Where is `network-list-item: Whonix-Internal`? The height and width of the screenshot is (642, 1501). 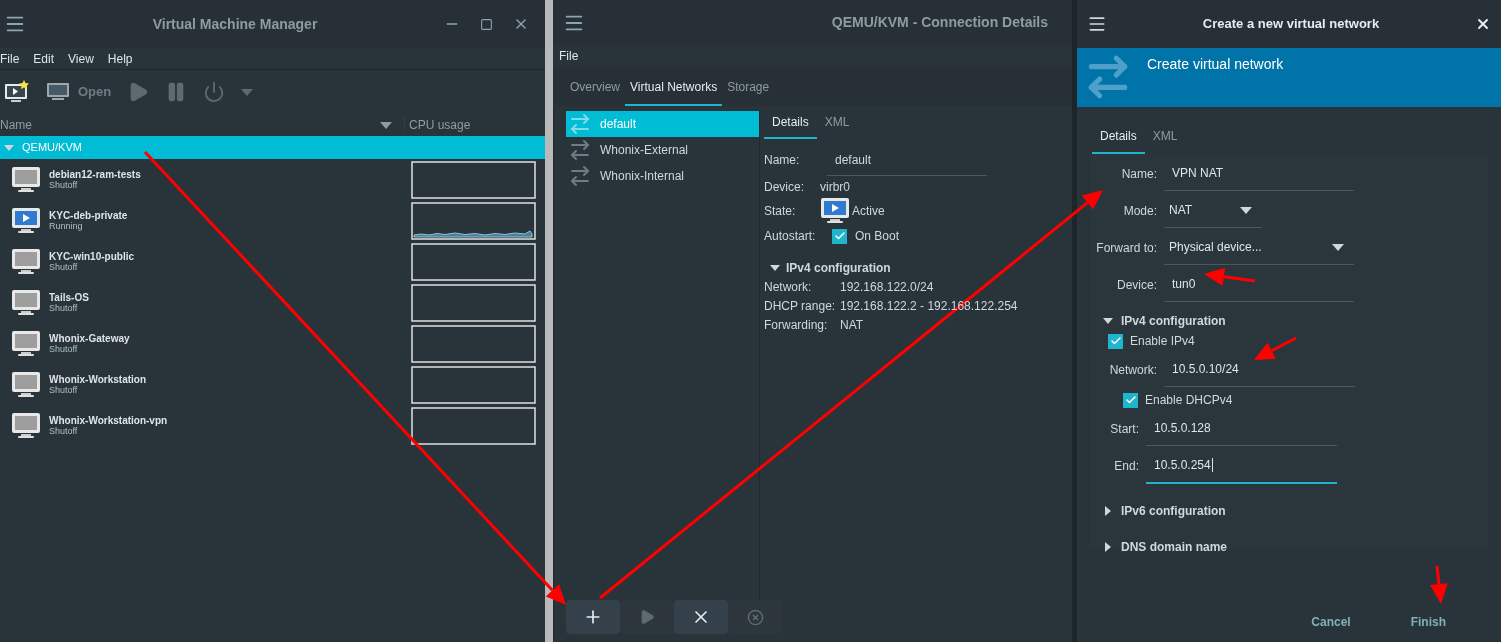 network-list-item: Whonix-Internal is located at coordinates (662, 176).